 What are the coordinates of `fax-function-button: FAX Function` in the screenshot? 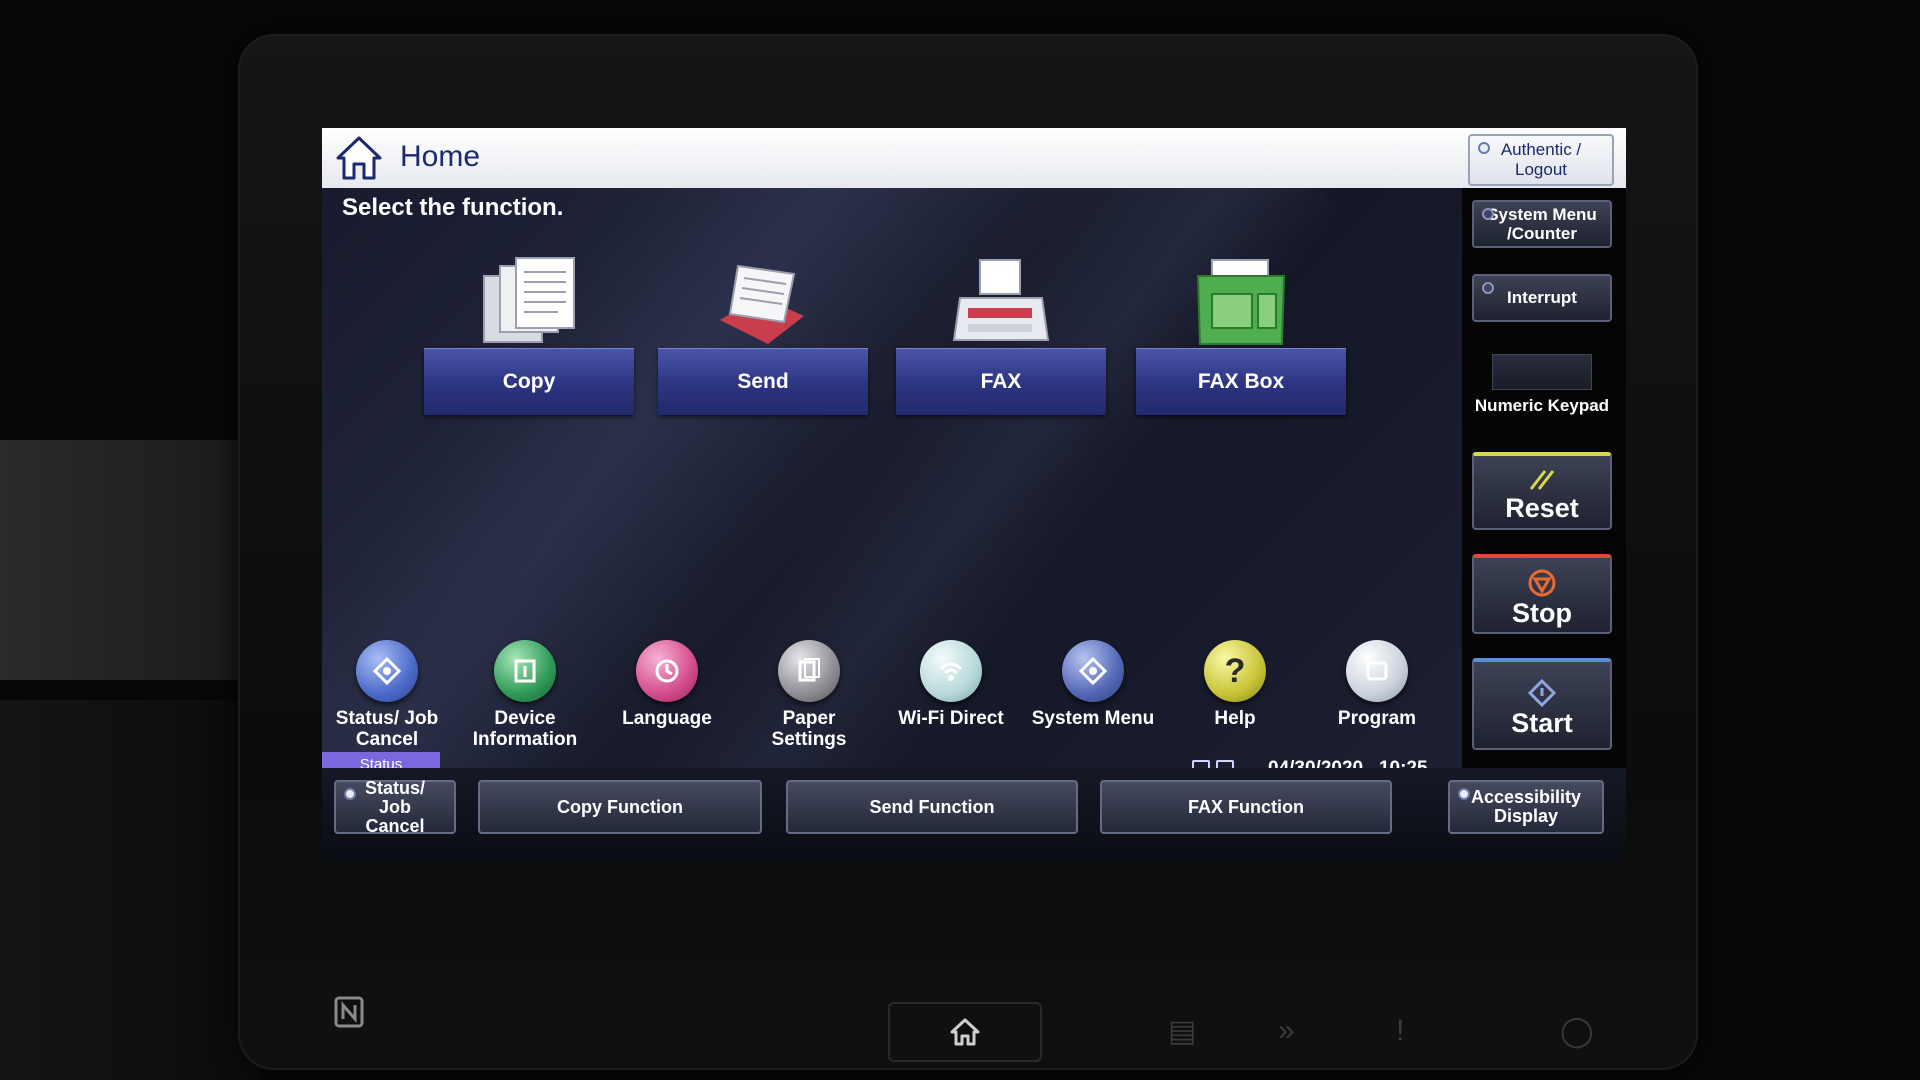 It's located at (1246, 807).